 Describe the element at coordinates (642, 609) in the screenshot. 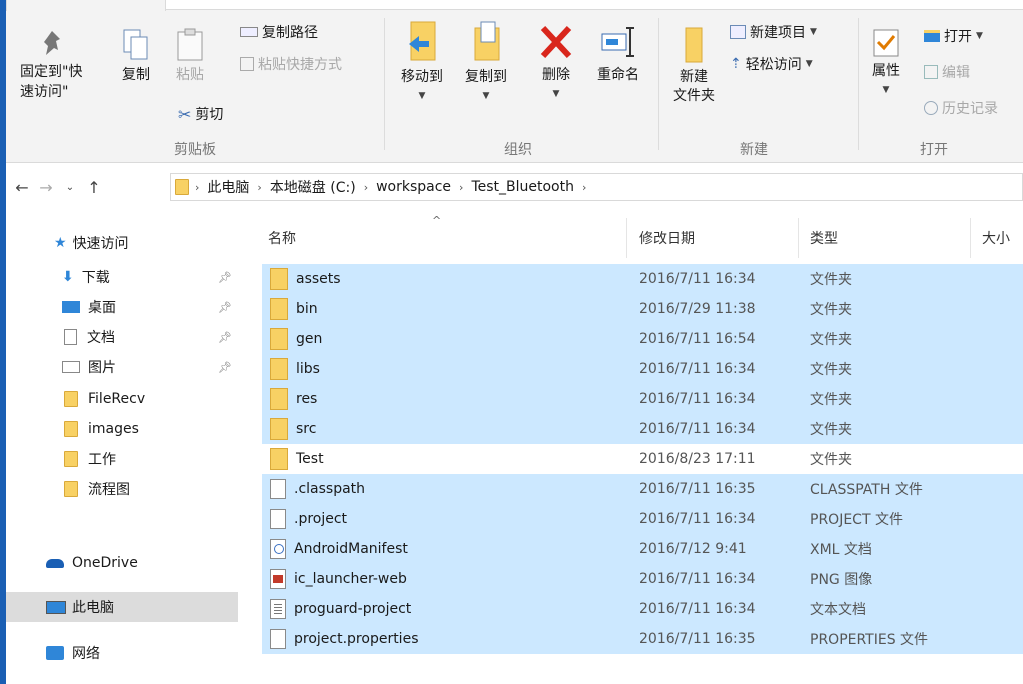

I see `table-row: proguard-project 2016/7/11 16:34 文本文档` at that location.